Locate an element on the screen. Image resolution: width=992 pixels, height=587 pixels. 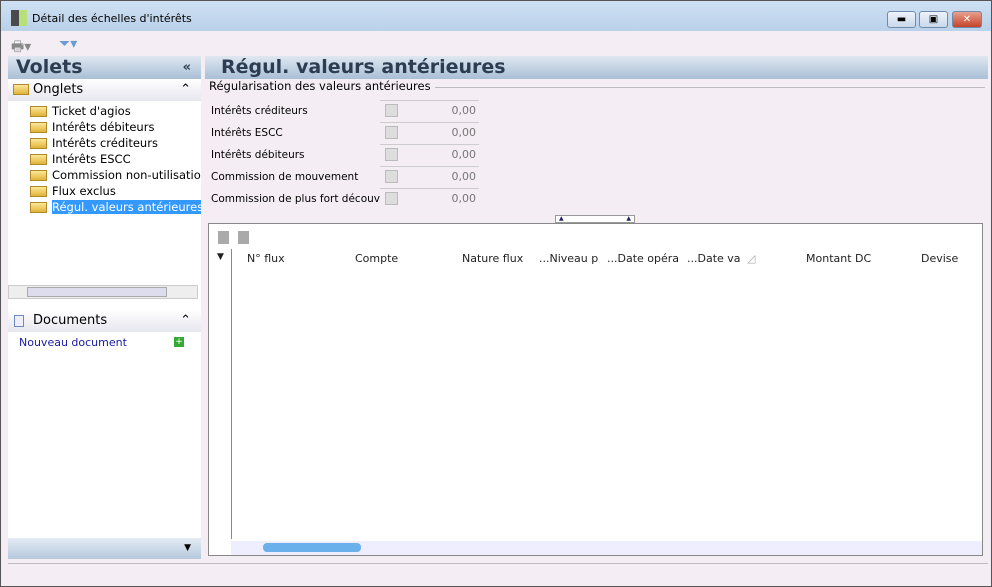
section-documents: Documents ⌃ is located at coordinates (104, 321).